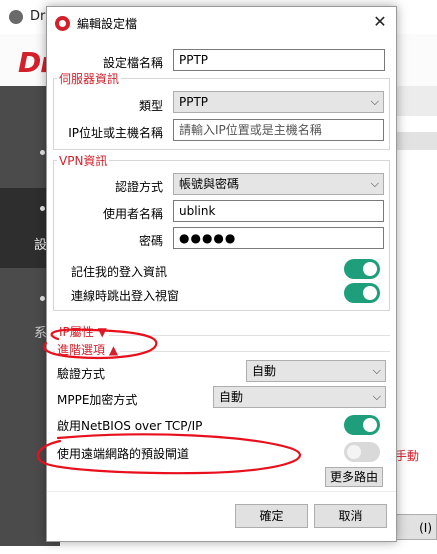 This screenshot has width=437, height=554. What do you see at coordinates (278, 102) in the screenshot?
I see `type-select: PPTP ⌵` at bounding box center [278, 102].